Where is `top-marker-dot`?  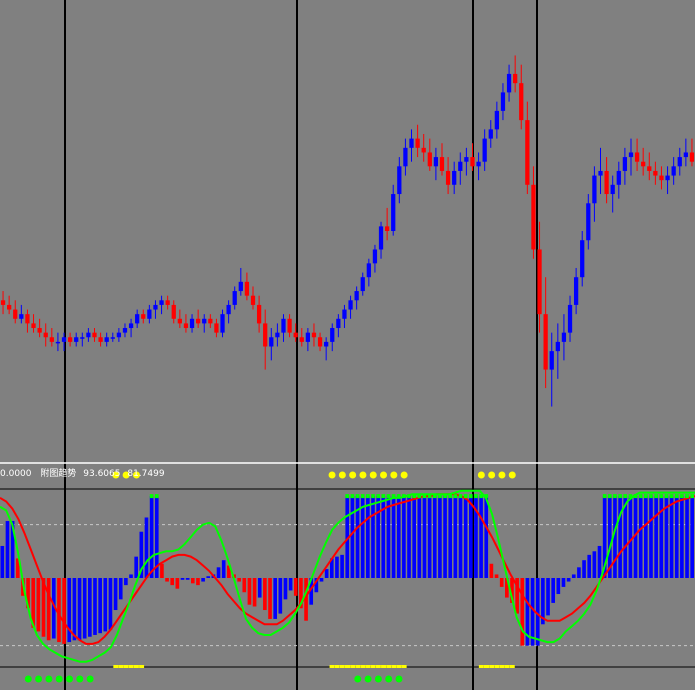 top-marker-dot is located at coordinates (492, 475).